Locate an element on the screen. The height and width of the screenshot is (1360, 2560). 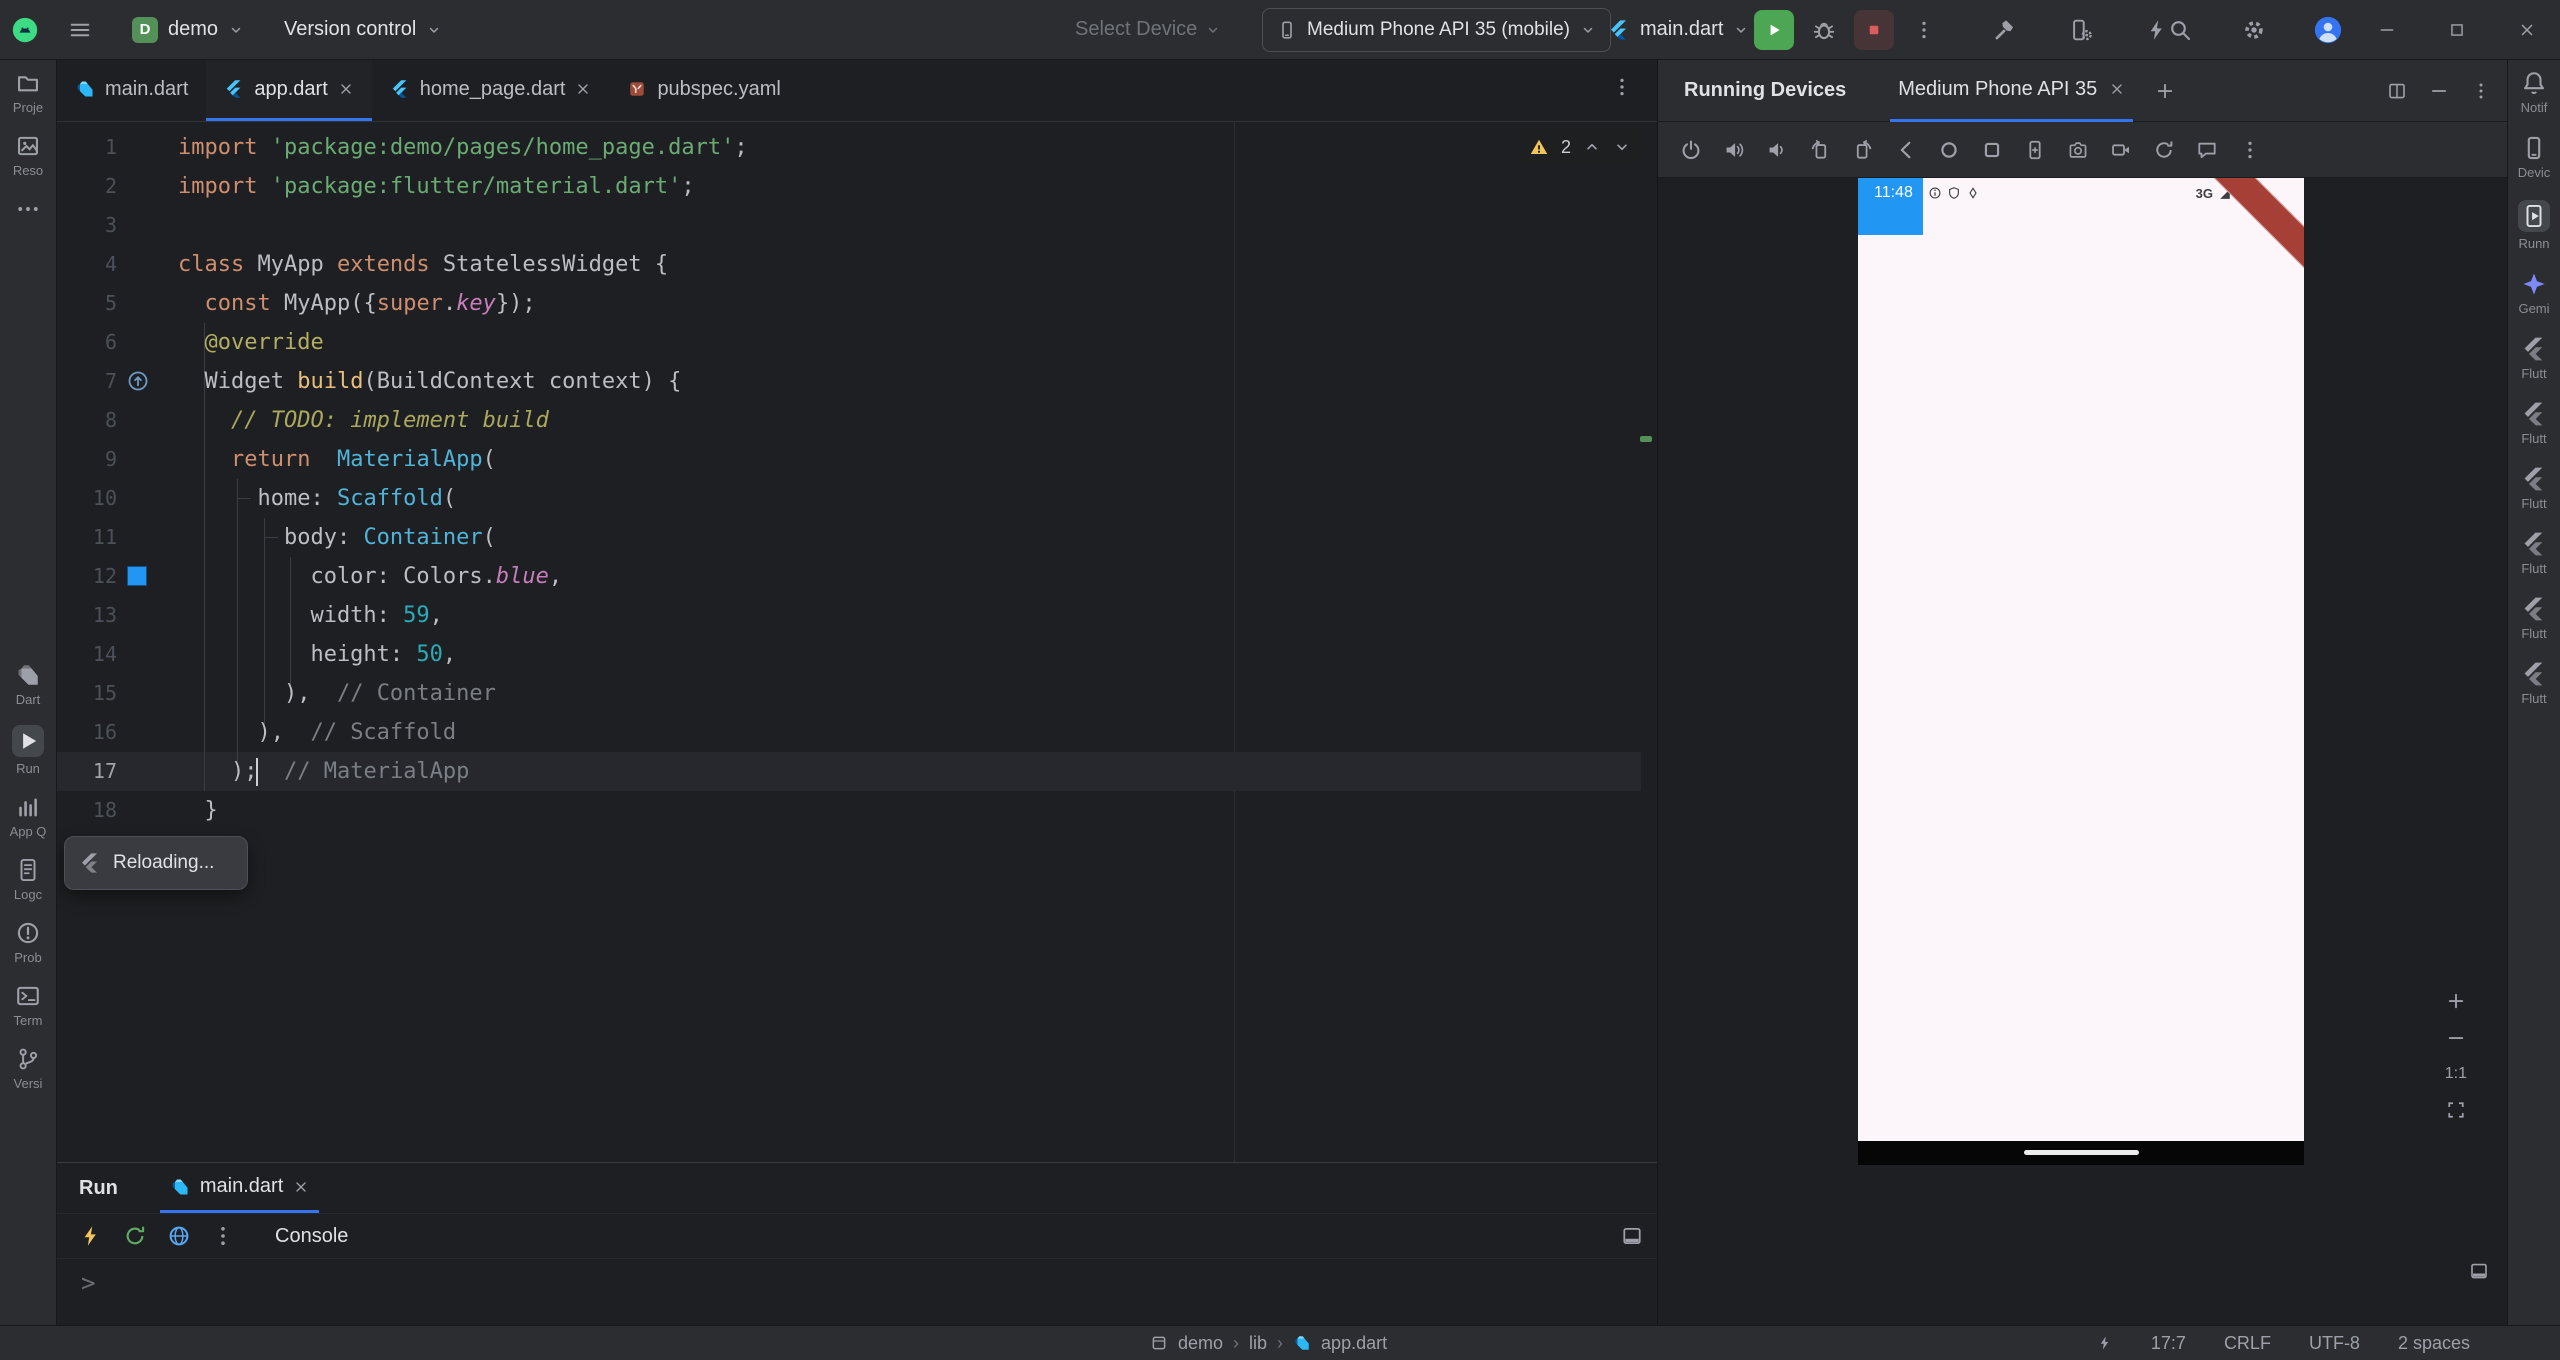
line-number: 14 is located at coordinates (87, 654).